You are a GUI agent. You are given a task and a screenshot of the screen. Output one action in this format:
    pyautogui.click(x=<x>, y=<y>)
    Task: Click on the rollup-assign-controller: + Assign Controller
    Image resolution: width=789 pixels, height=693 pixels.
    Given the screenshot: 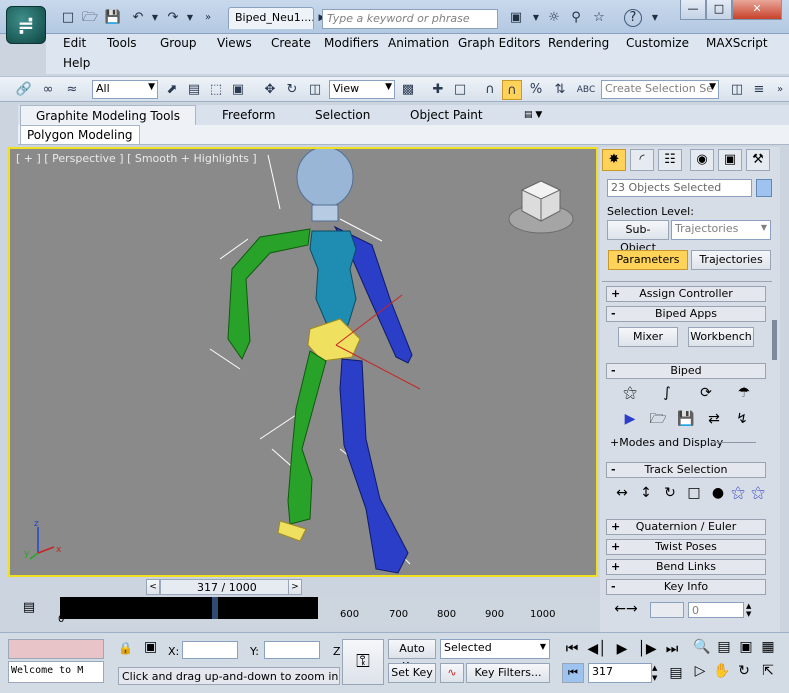 What is the action you would take?
    pyautogui.click(x=686, y=294)
    